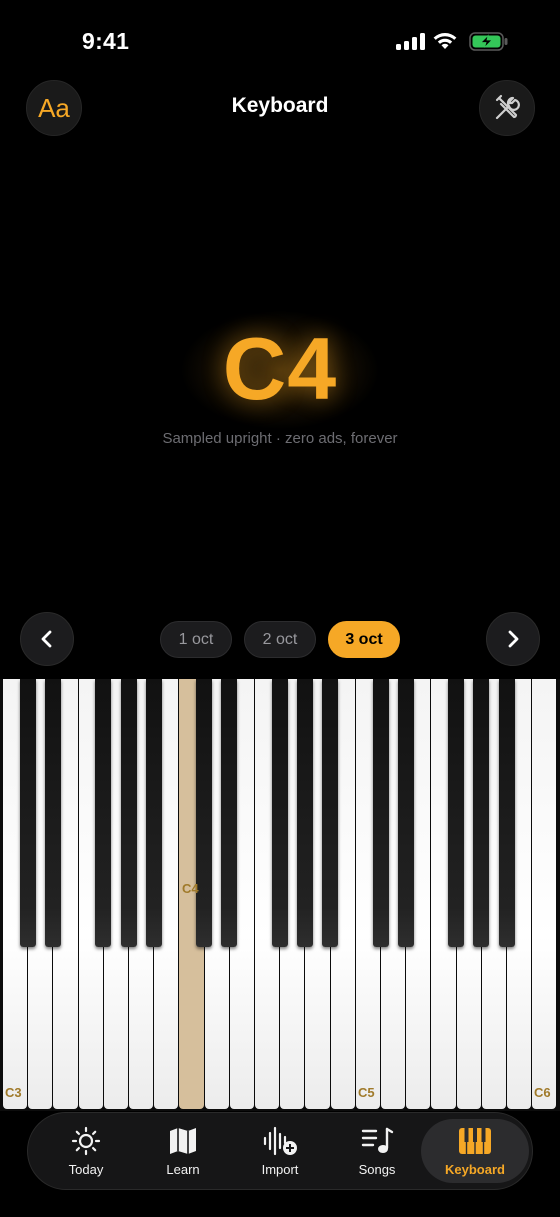 The height and width of the screenshot is (1217, 560). I want to click on octave-option-2: 2 oct, so click(280, 639).